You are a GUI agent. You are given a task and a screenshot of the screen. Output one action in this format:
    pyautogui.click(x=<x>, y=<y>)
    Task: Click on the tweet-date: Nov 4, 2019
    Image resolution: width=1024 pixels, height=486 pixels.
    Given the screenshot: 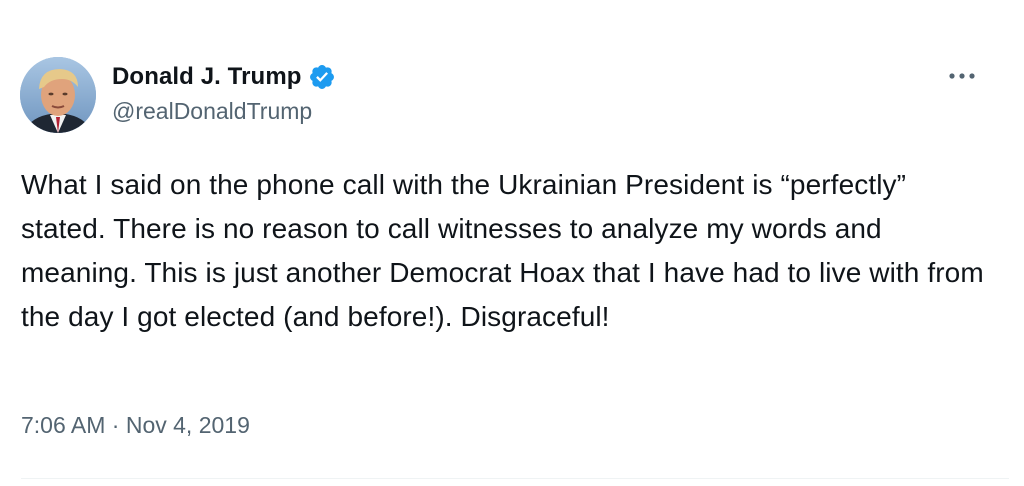 What is the action you would take?
    pyautogui.click(x=187, y=425)
    